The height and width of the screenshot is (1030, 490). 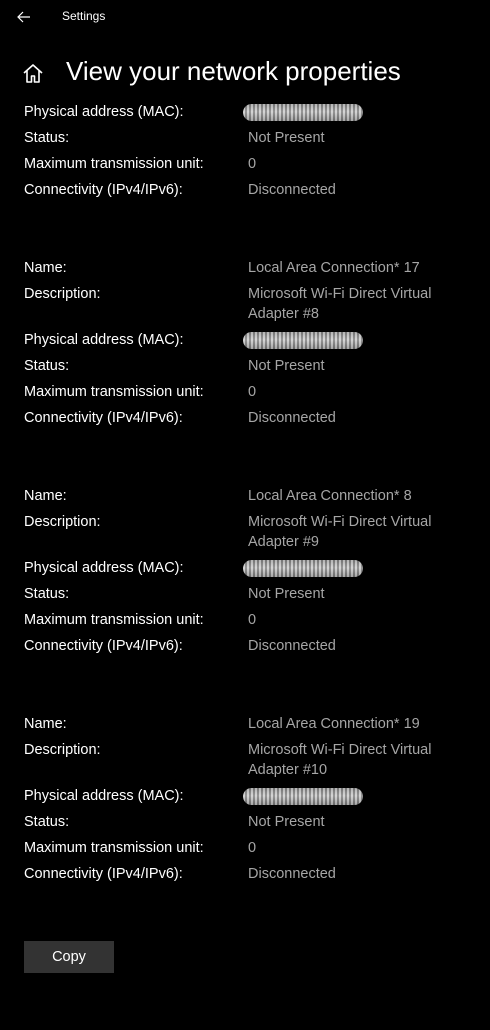 What do you see at coordinates (245, 17) in the screenshot?
I see `title-bar: Settings` at bounding box center [245, 17].